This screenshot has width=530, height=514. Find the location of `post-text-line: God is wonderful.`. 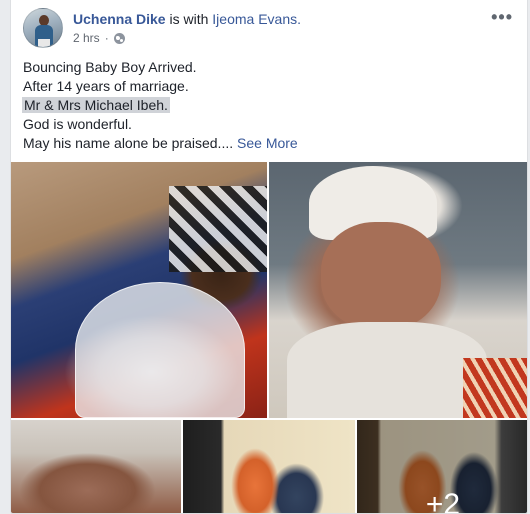

post-text-line: God is wonderful. is located at coordinates (77, 124).